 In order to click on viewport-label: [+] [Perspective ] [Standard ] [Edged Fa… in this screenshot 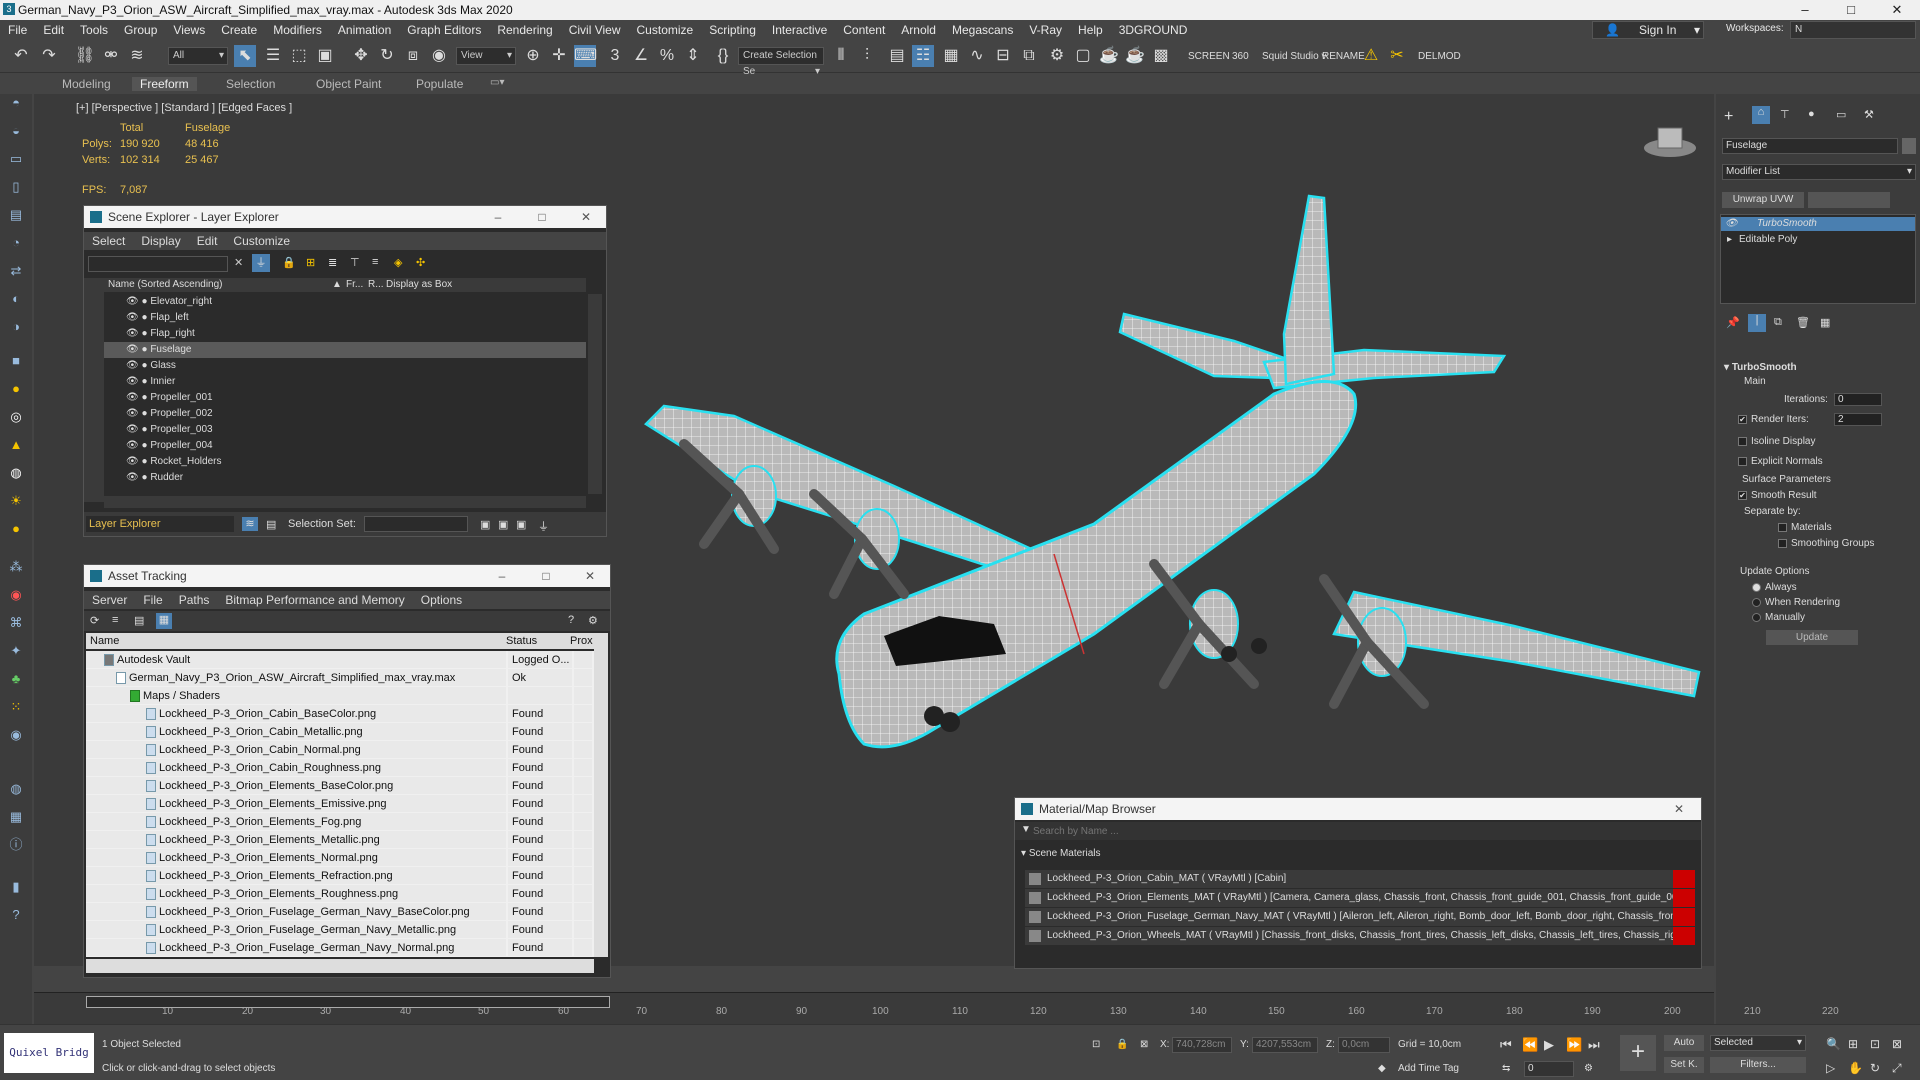, I will do `click(184, 108)`.